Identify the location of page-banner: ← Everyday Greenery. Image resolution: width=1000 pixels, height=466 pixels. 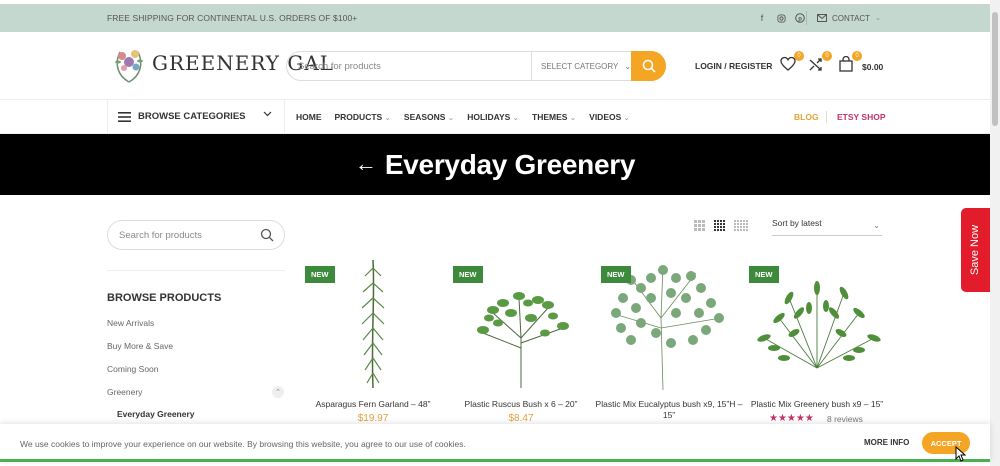
(495, 164).